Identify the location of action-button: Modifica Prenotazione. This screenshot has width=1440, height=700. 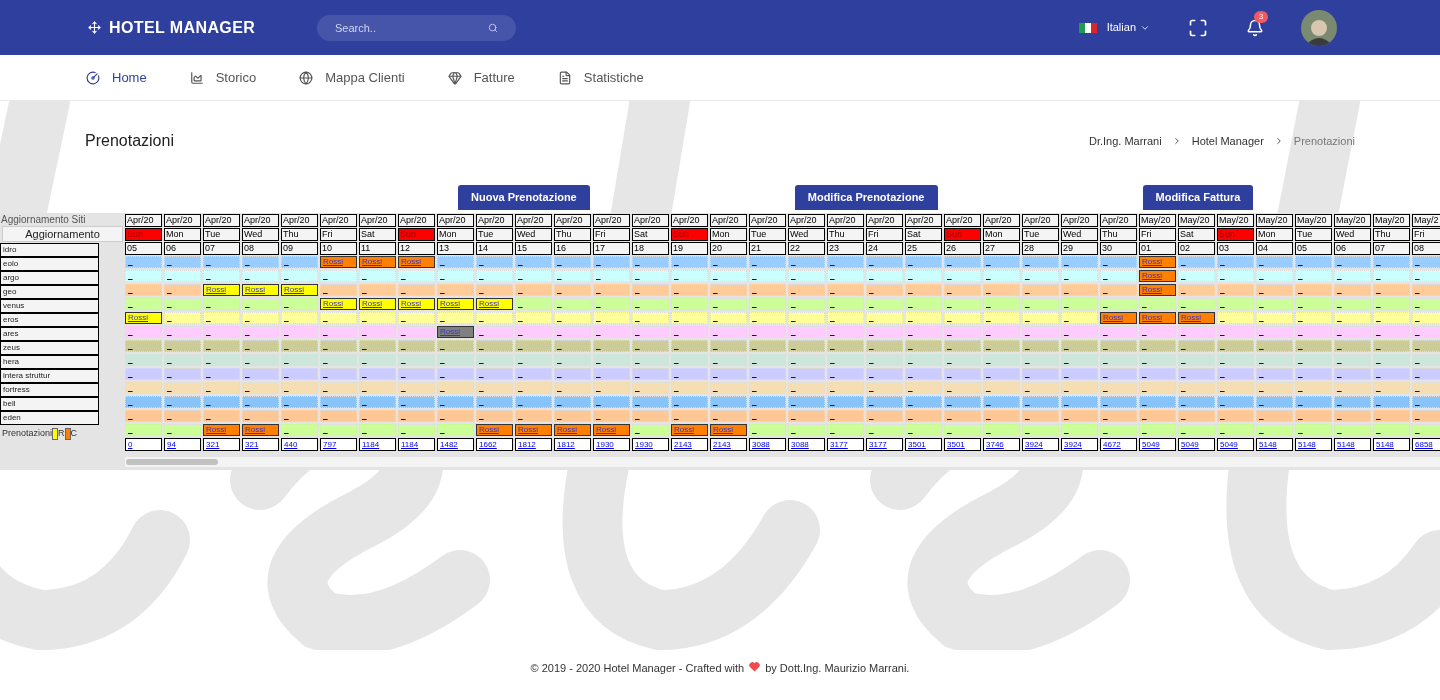
(866, 197).